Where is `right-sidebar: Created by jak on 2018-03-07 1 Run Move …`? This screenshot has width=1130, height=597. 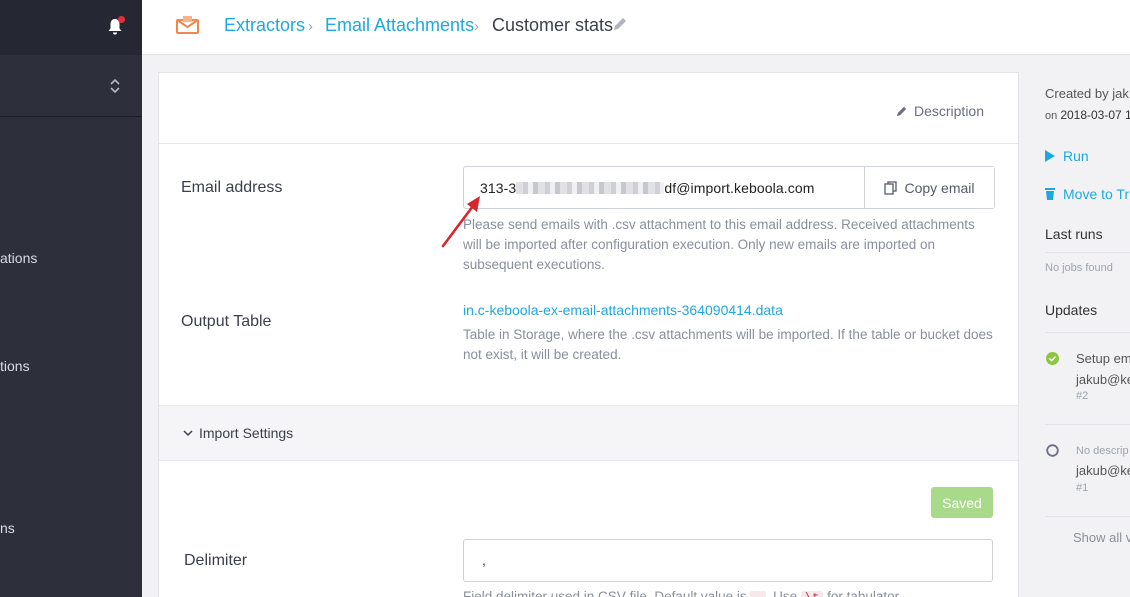
right-sidebar: Created by jak on 2018-03-07 1 Run Move … is located at coordinates (1082, 334).